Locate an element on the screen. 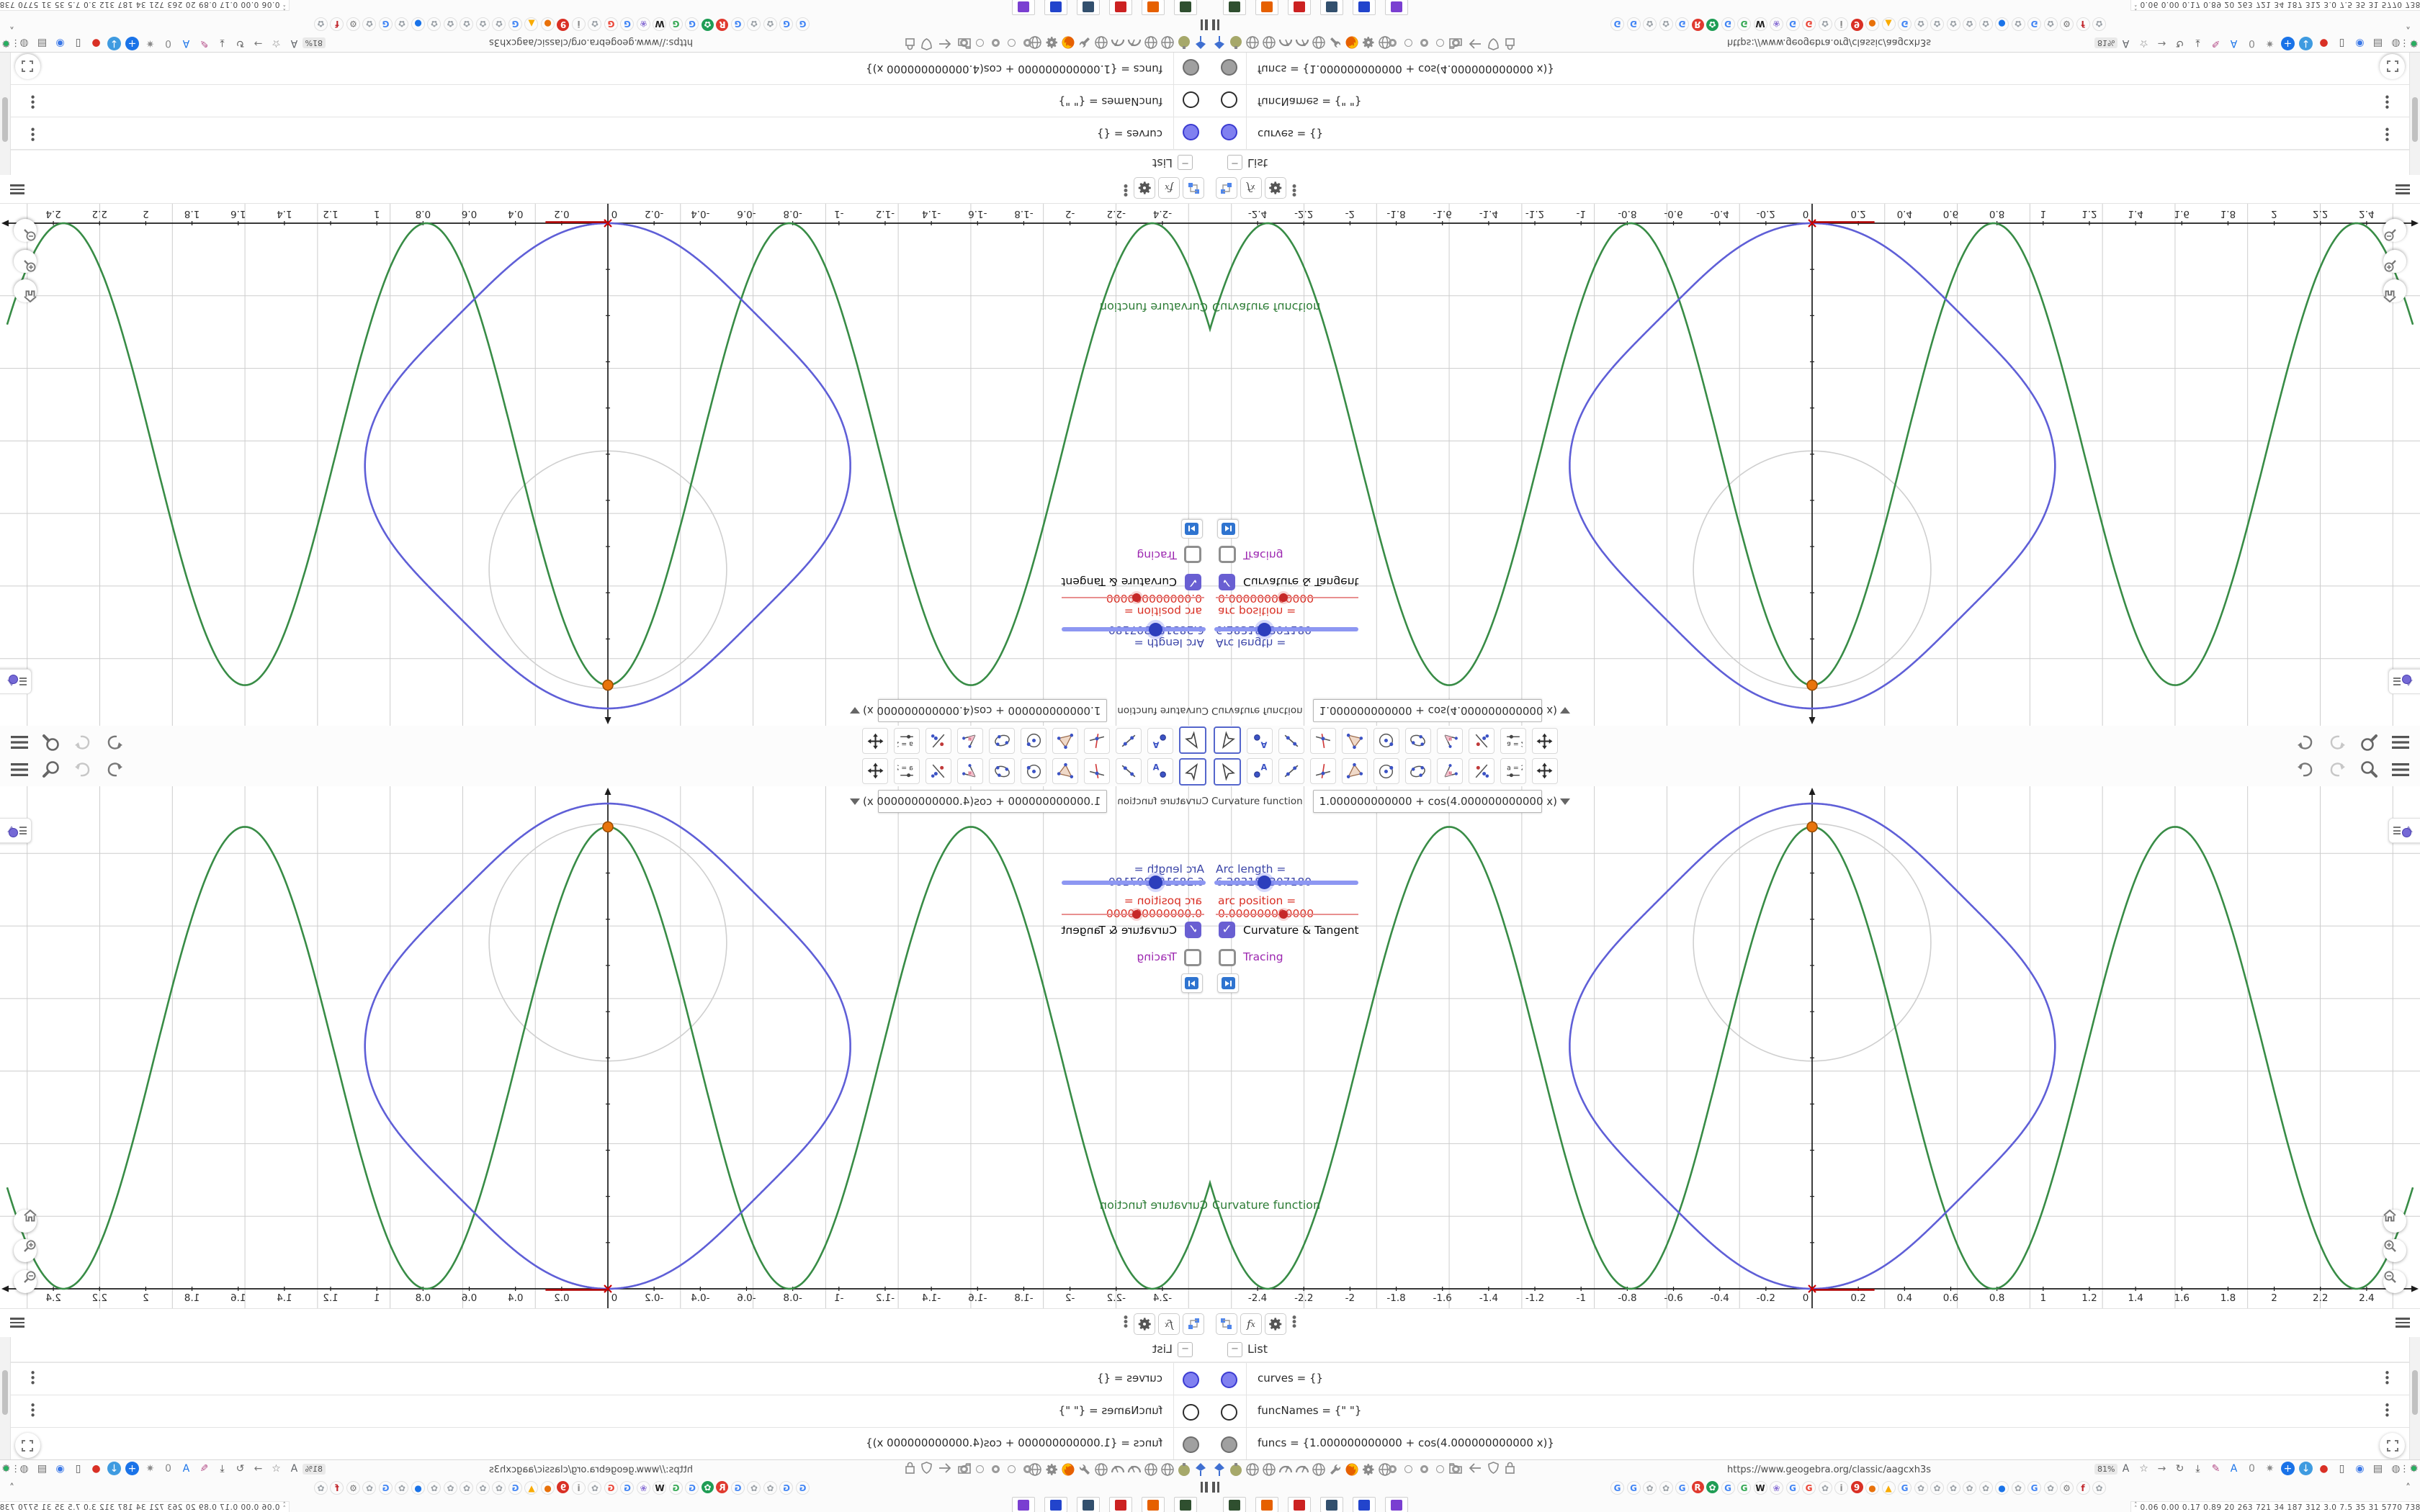  wrench-icon is located at coordinates (1085, 1469).